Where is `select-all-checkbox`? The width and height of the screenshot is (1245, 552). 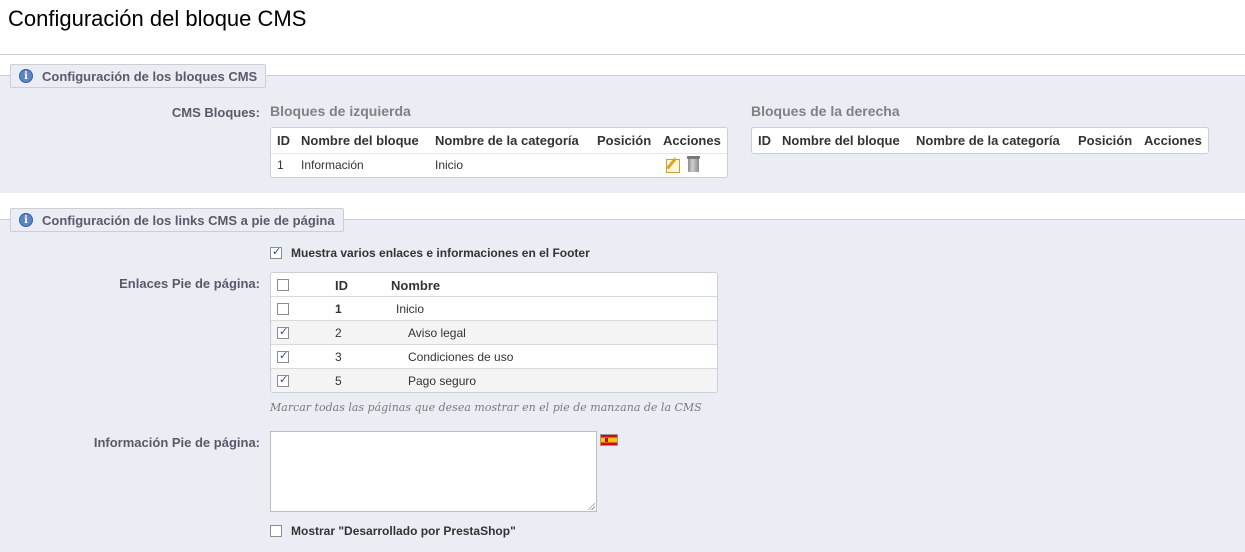 select-all-checkbox is located at coordinates (283, 285).